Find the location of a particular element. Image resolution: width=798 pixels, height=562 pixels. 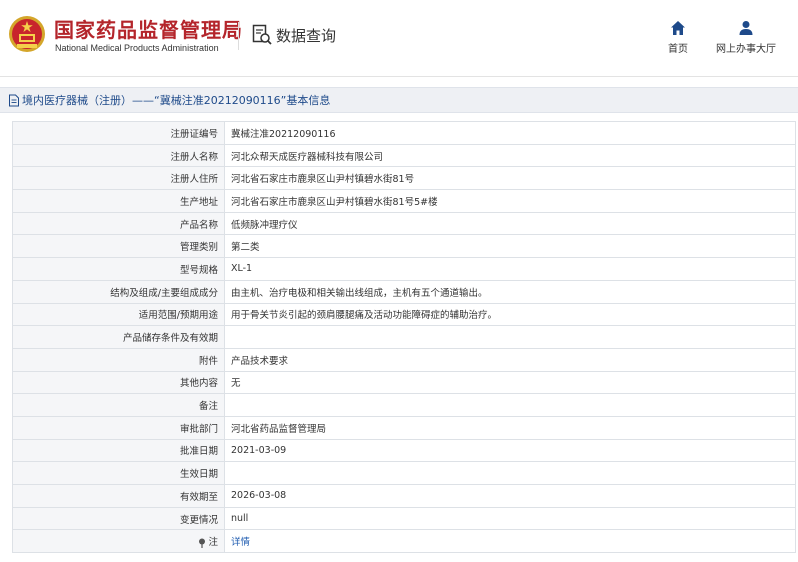

details-link: 详情 is located at coordinates (510, 541).